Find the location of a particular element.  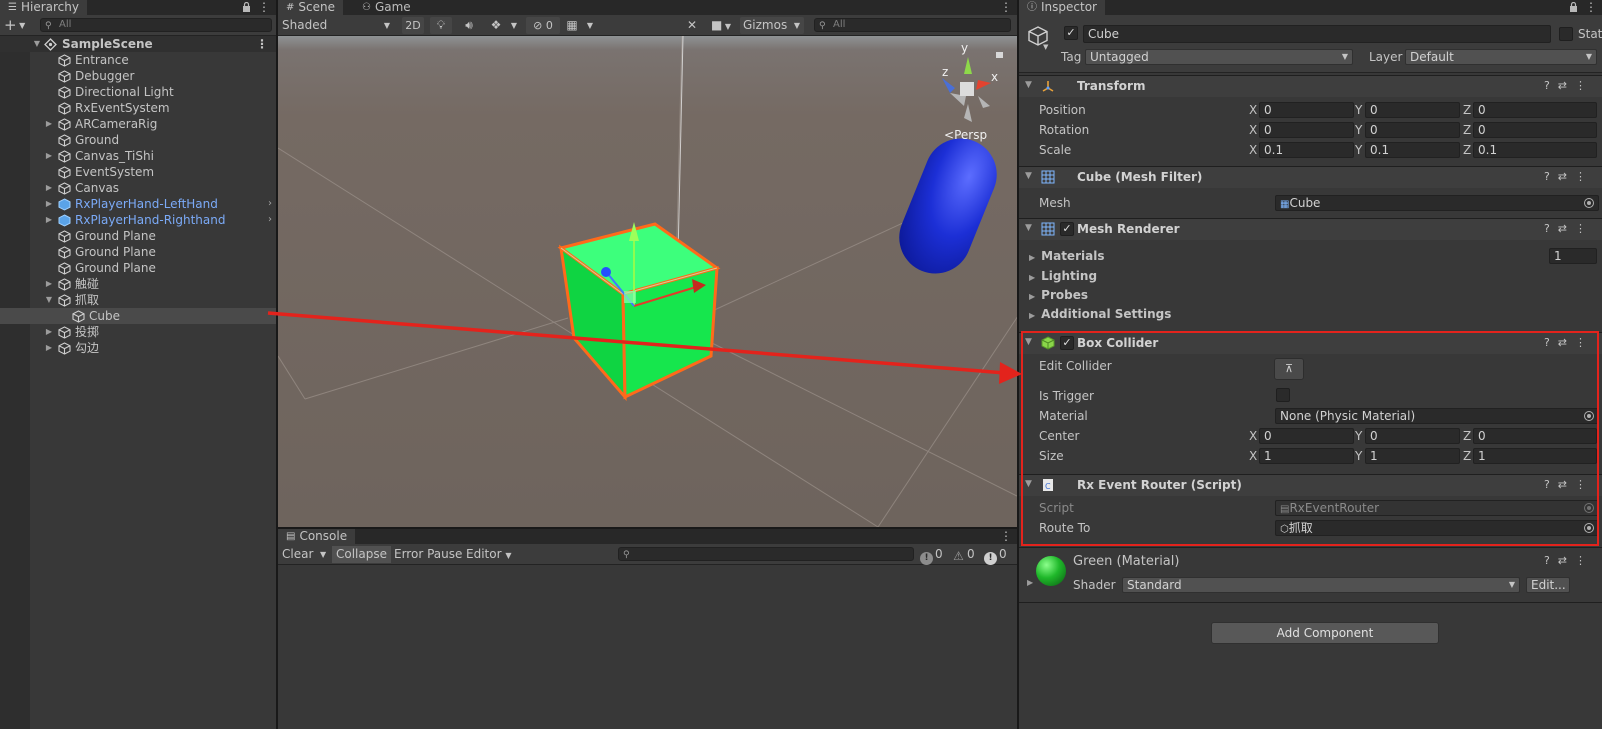

active-checkbox: ✓ is located at coordinates (1071, 33).